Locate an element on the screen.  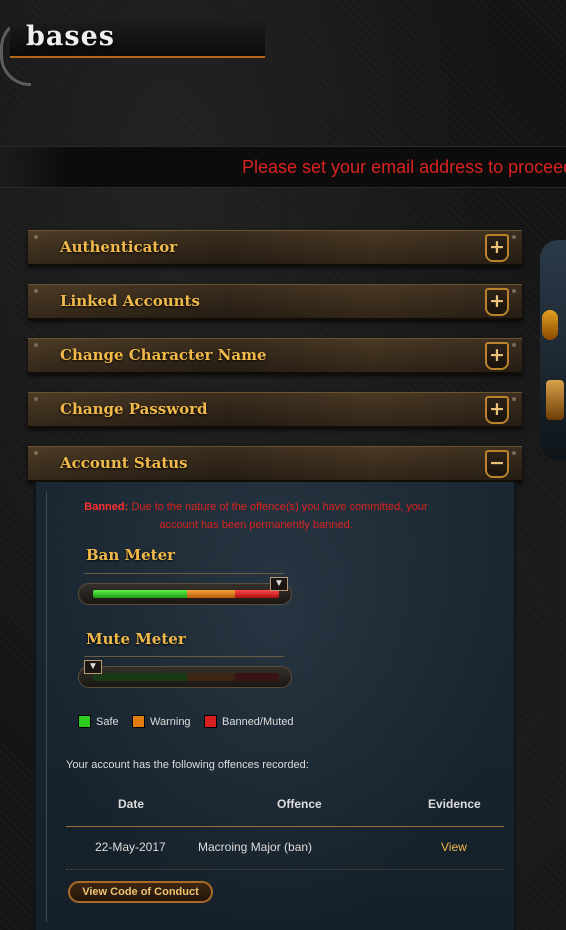
column-header-offence: Offence is located at coordinates (299, 804).